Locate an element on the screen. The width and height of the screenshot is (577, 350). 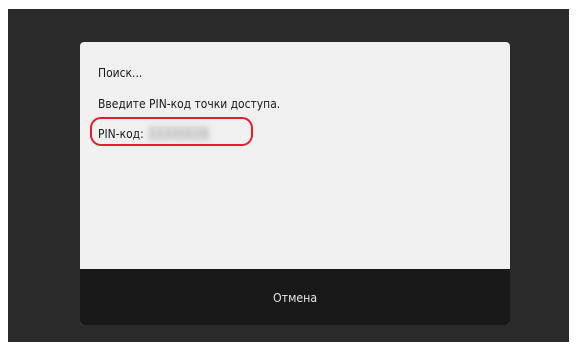
instruction-text: Введите PIN-код точки доступа. is located at coordinates (189, 103).